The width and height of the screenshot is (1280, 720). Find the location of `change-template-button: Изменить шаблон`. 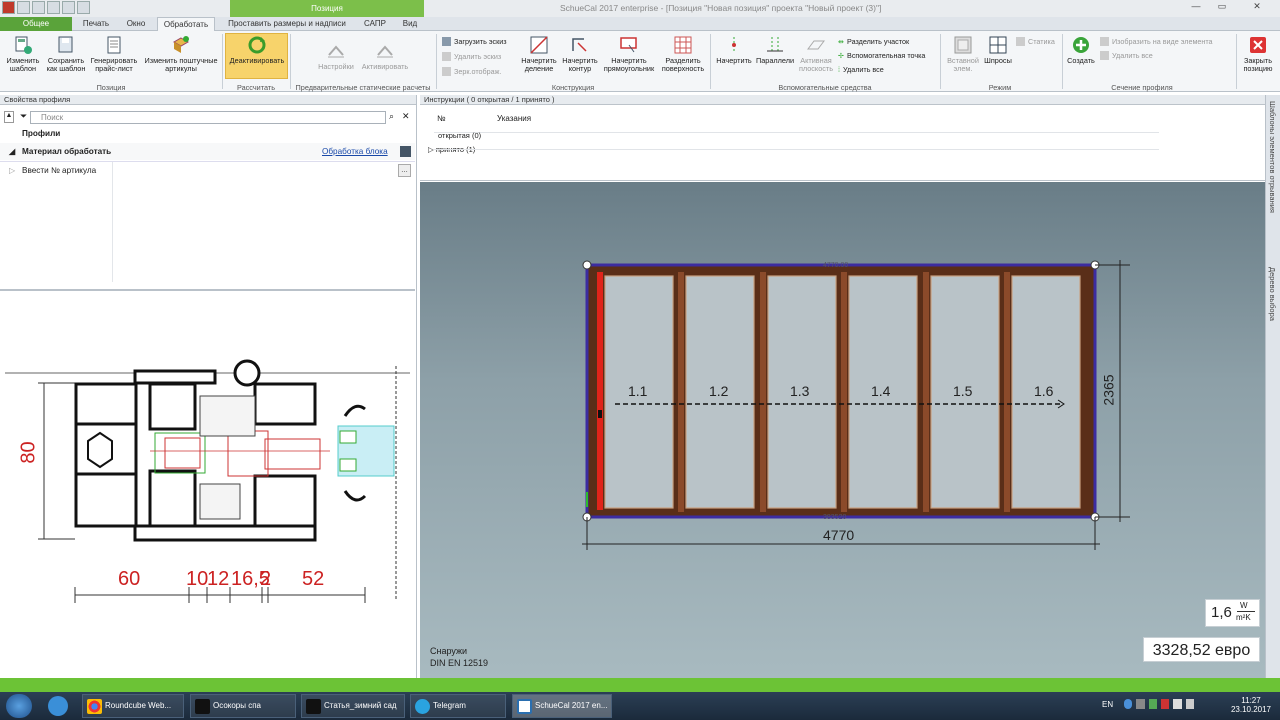

change-template-button: Изменить шаблон is located at coordinates (23, 54).